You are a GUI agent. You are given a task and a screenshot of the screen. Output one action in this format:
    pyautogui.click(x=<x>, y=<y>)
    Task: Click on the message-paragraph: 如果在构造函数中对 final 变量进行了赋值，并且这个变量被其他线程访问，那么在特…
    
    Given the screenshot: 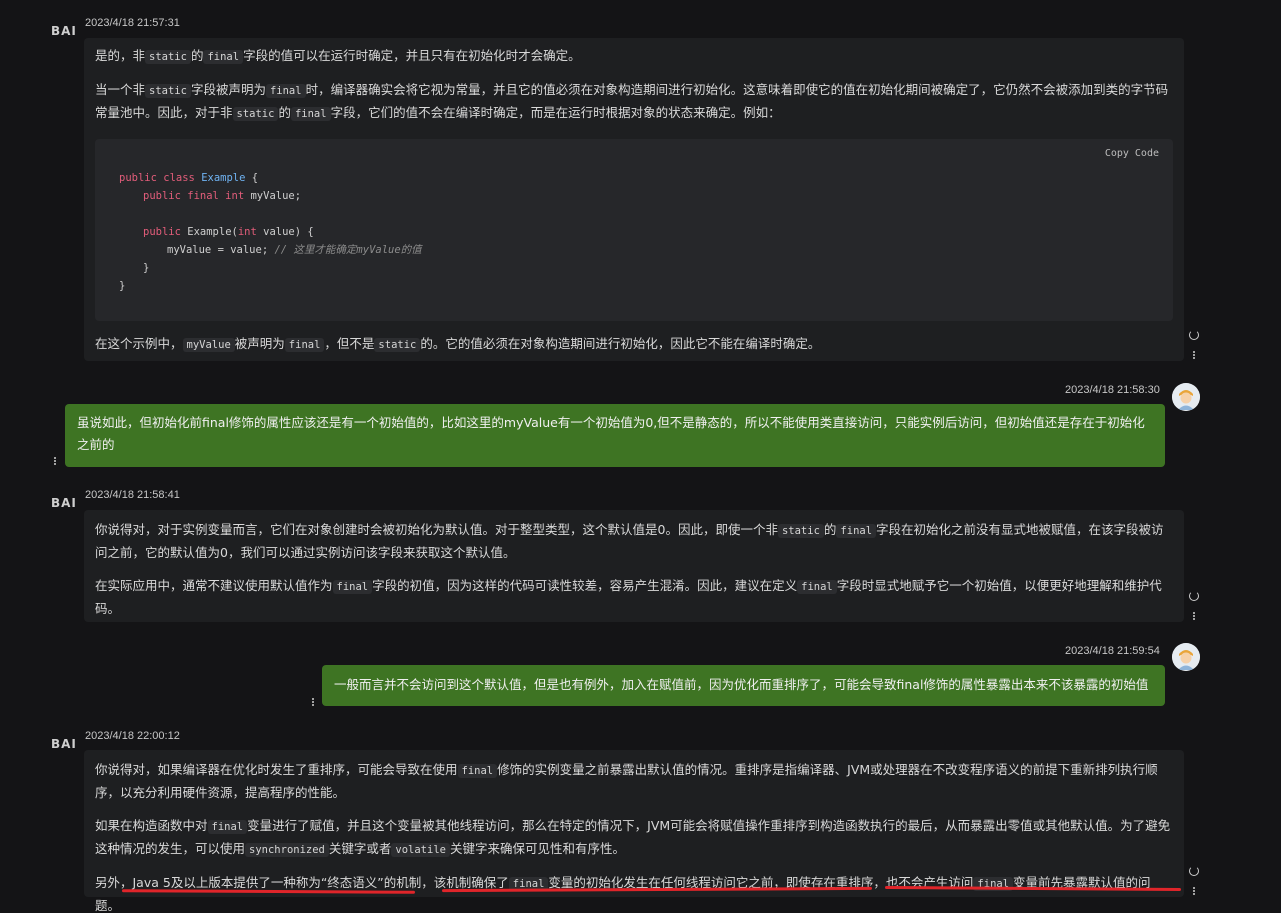 What is the action you would take?
    pyautogui.click(x=633, y=837)
    